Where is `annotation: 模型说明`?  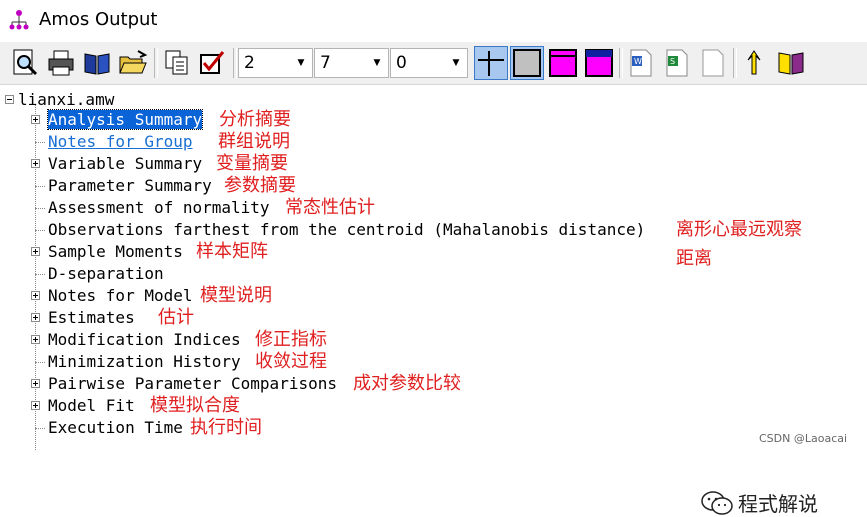
annotation: 模型说明 is located at coordinates (236, 295).